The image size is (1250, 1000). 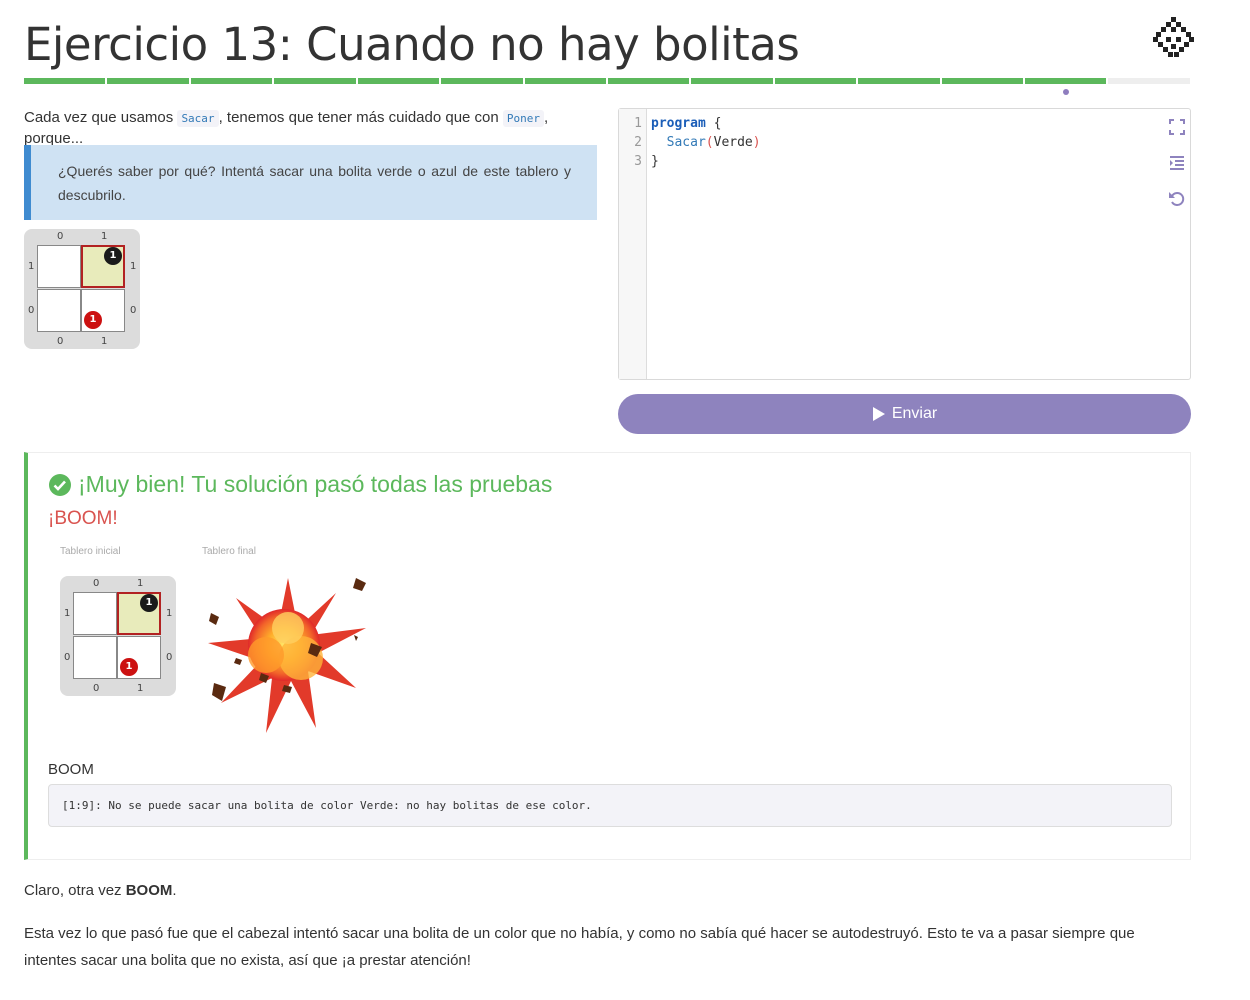 I want to click on final-board-caption: Tablero final, so click(x=229, y=551).